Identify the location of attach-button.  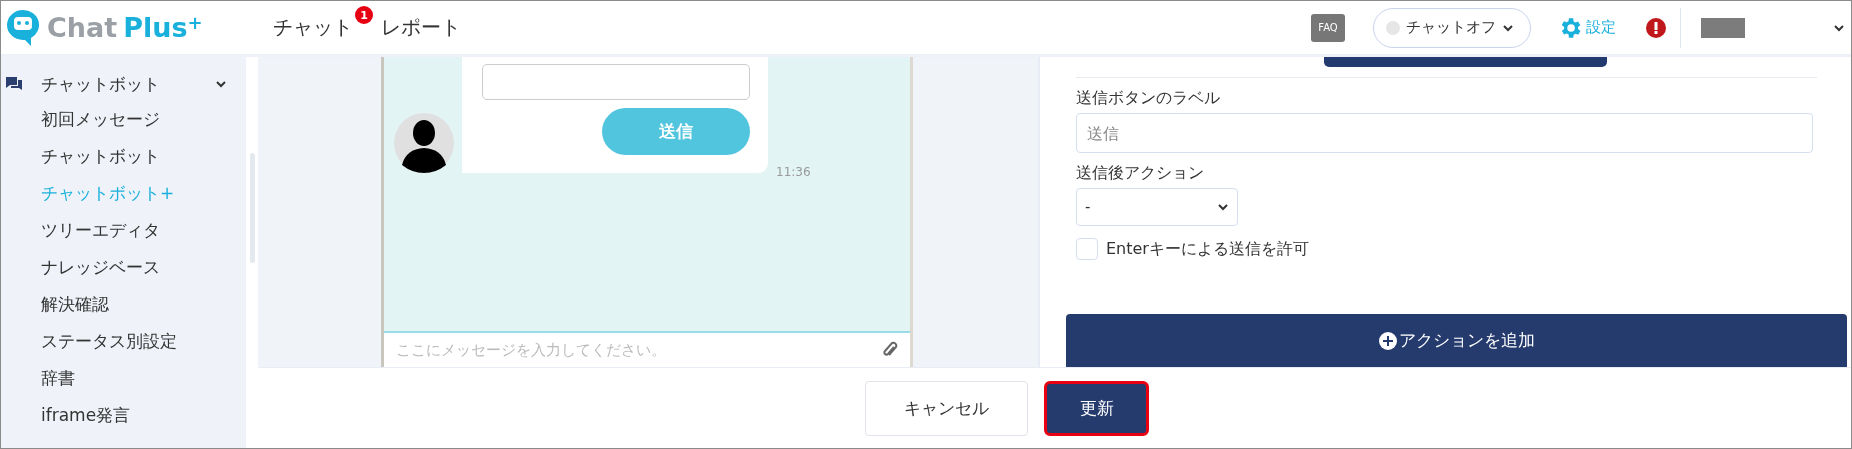
(894, 350).